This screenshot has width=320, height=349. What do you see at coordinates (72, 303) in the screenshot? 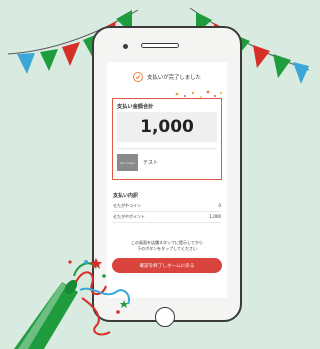
I see `party-horn-icon` at bounding box center [72, 303].